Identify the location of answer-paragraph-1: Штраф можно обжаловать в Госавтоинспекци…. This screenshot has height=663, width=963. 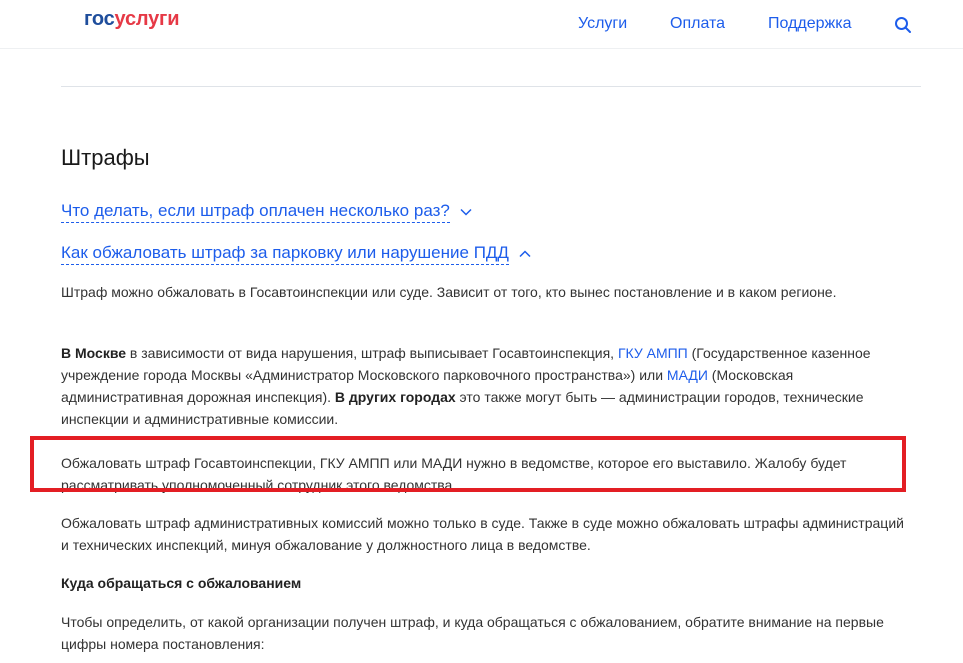
(449, 292).